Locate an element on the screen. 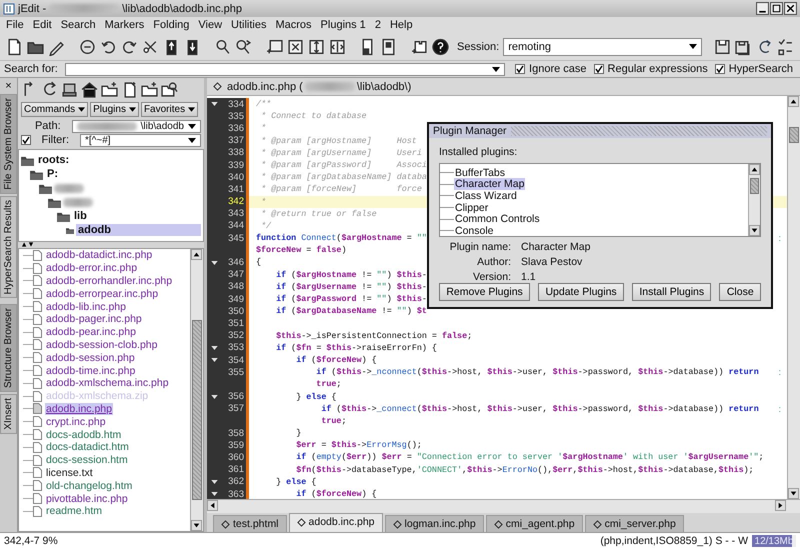 This screenshot has height=549, width=800. folder-item: adodb is located at coordinates (138, 230).